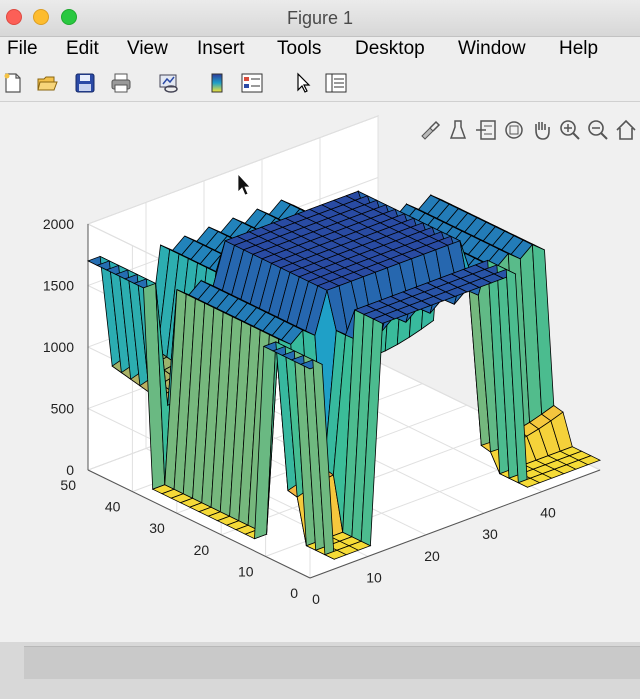 The image size is (640, 699). What do you see at coordinates (490, 534) in the screenshot?
I see `x-tick-label: 30` at bounding box center [490, 534].